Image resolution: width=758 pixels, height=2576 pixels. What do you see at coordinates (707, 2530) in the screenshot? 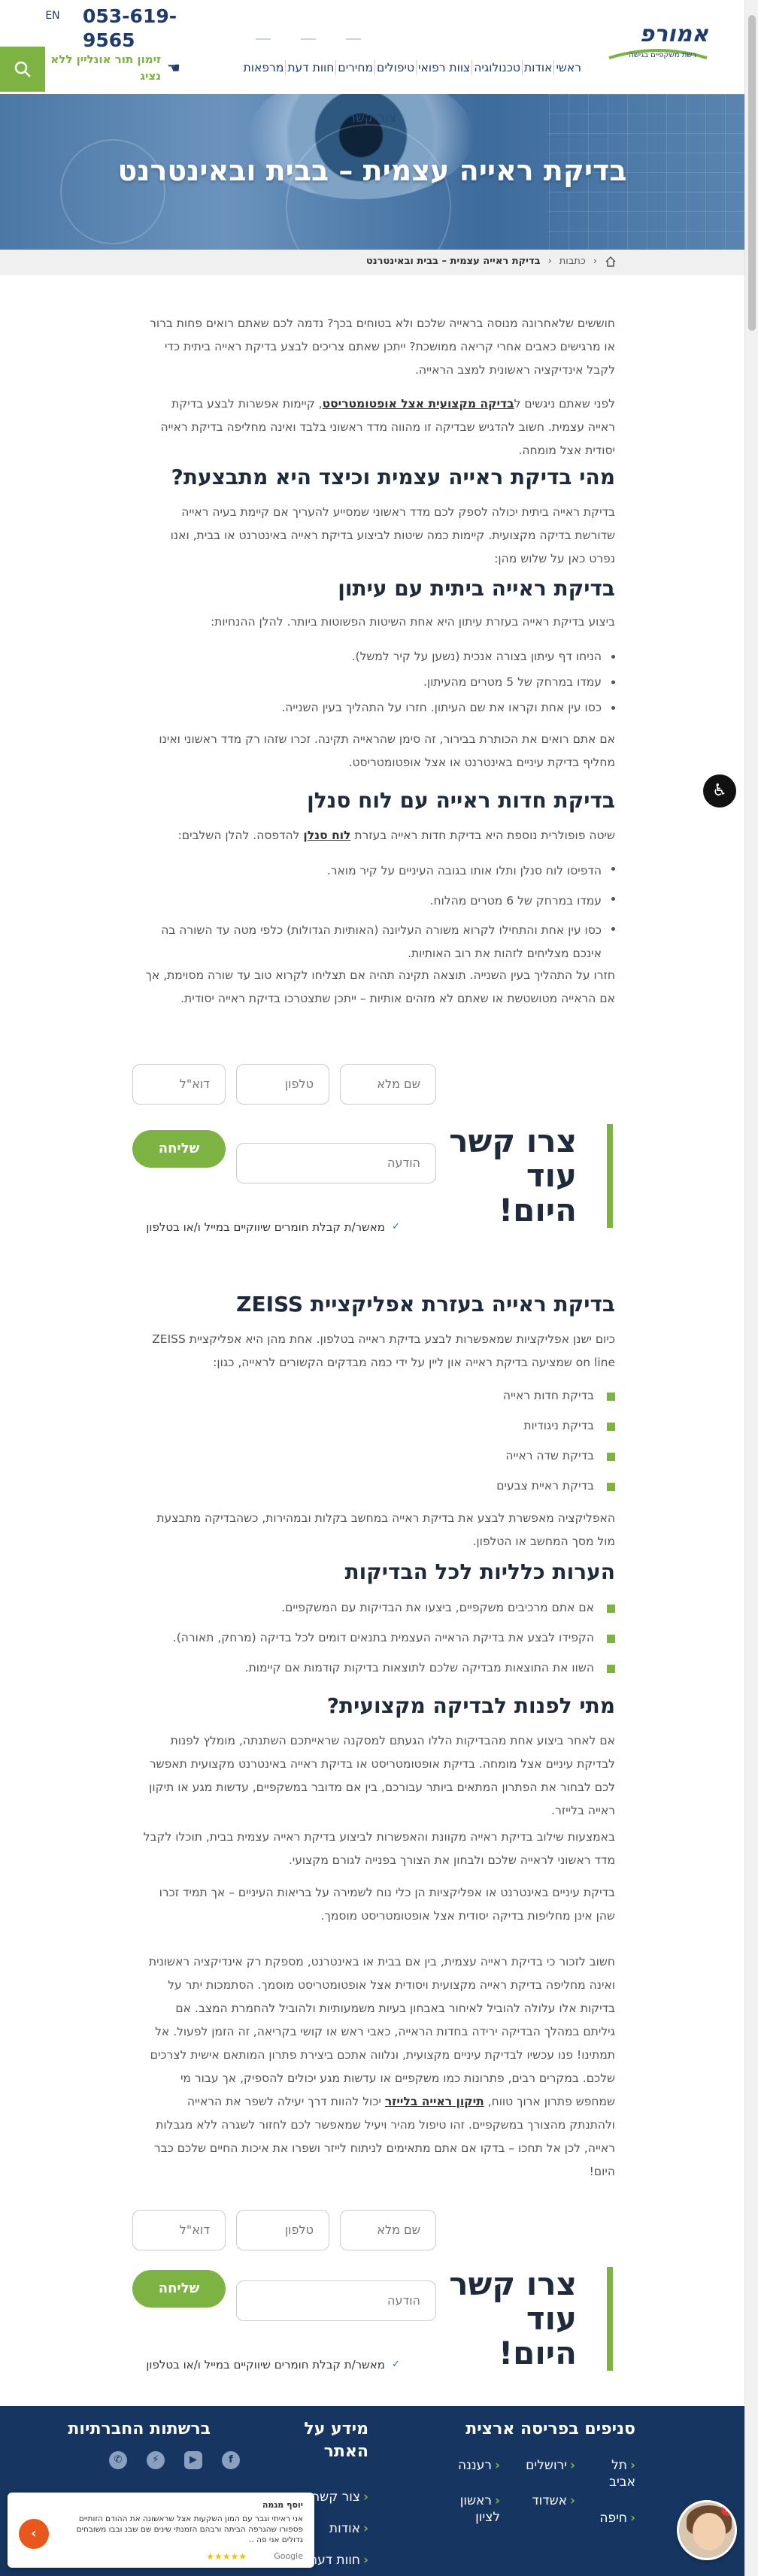
I see `chat-widget: 1` at bounding box center [707, 2530].